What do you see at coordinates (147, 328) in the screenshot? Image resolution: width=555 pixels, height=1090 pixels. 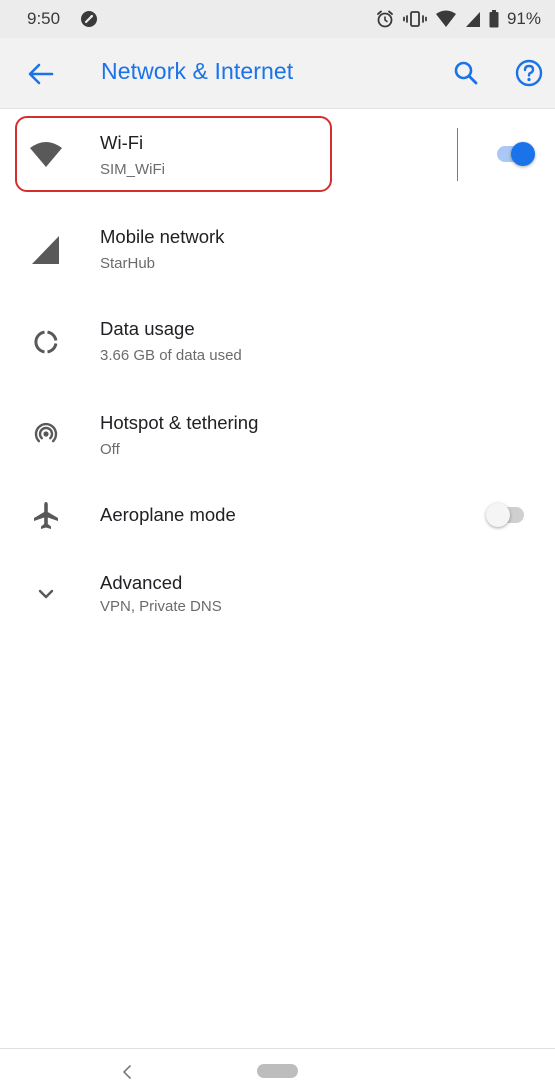 I see `data-usage-title: Data usage` at bounding box center [147, 328].